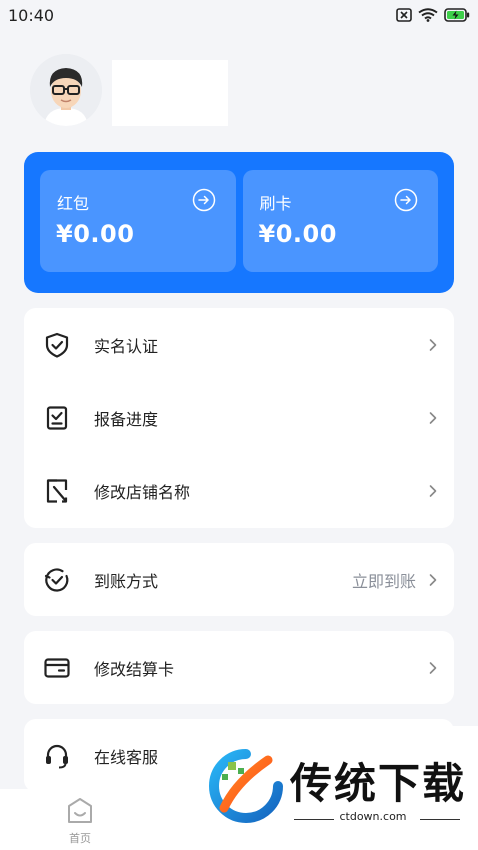 This screenshot has height=850, width=478. I want to click on check-circle-arrow-icon, so click(57, 580).